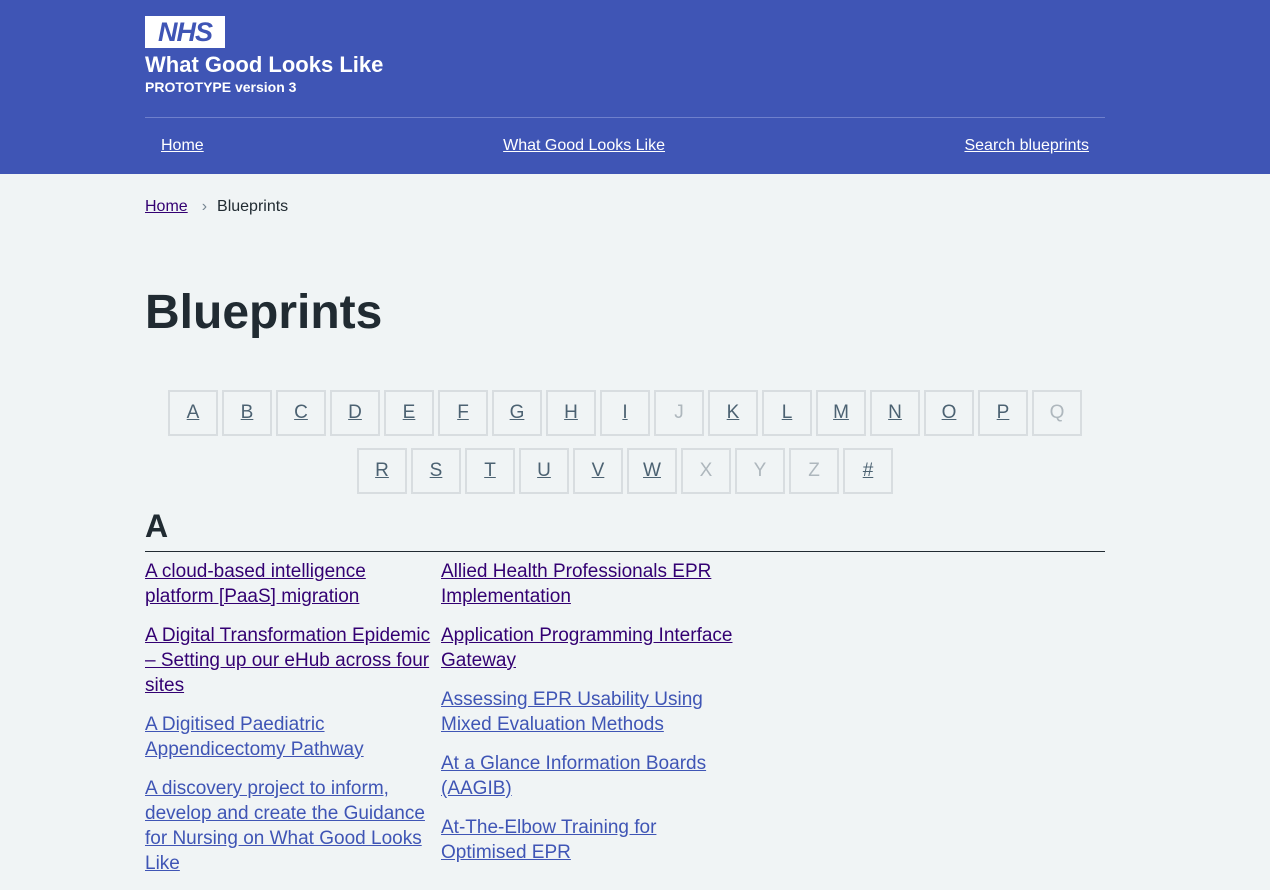 This screenshot has width=1270, height=890. What do you see at coordinates (625, 471) in the screenshot?
I see `az-navigation-row-2: R S T U V W X Y Z #` at bounding box center [625, 471].